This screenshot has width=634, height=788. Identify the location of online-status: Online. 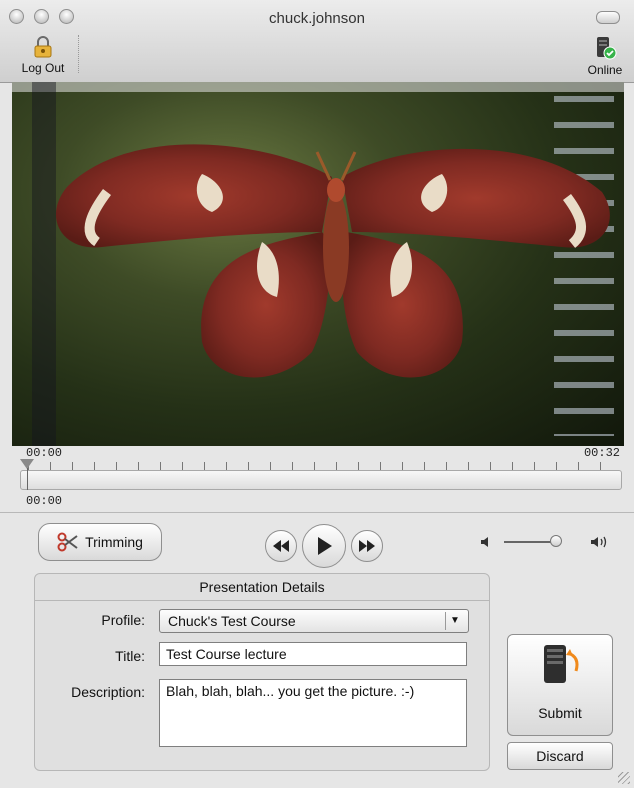
(605, 56).